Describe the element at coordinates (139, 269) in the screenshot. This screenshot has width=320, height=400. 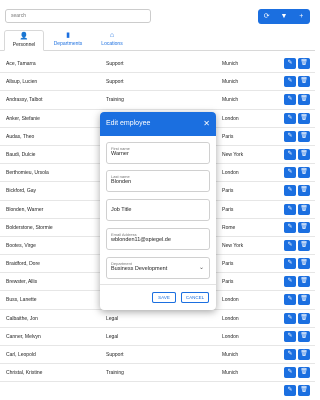
I see `department-value: Business Development` at that location.